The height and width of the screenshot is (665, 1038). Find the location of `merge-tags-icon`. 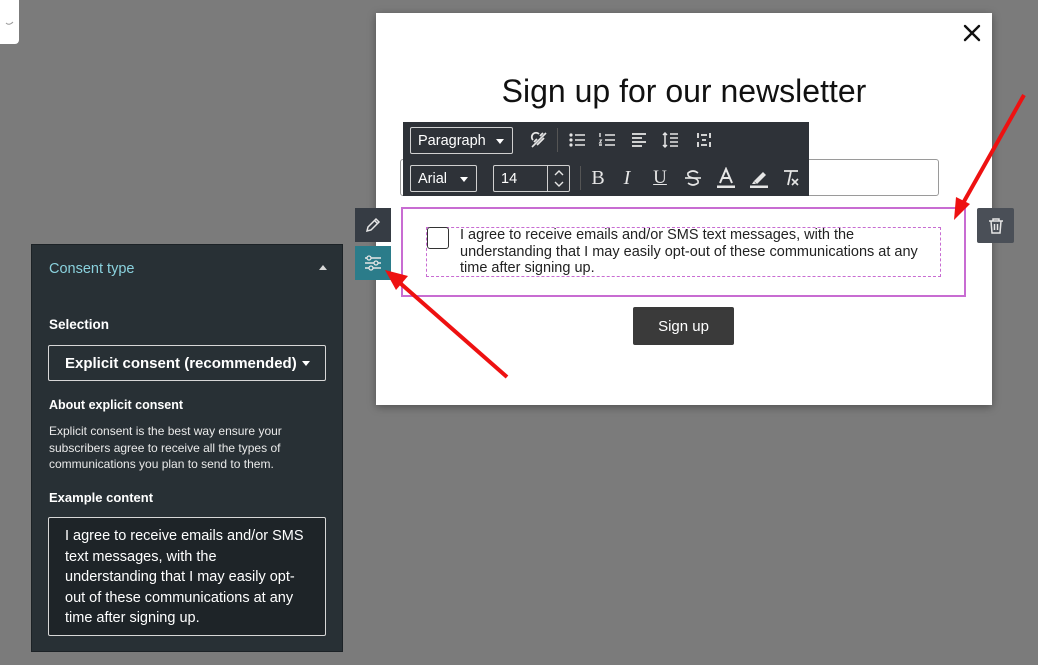

merge-tags-icon is located at coordinates (704, 140).